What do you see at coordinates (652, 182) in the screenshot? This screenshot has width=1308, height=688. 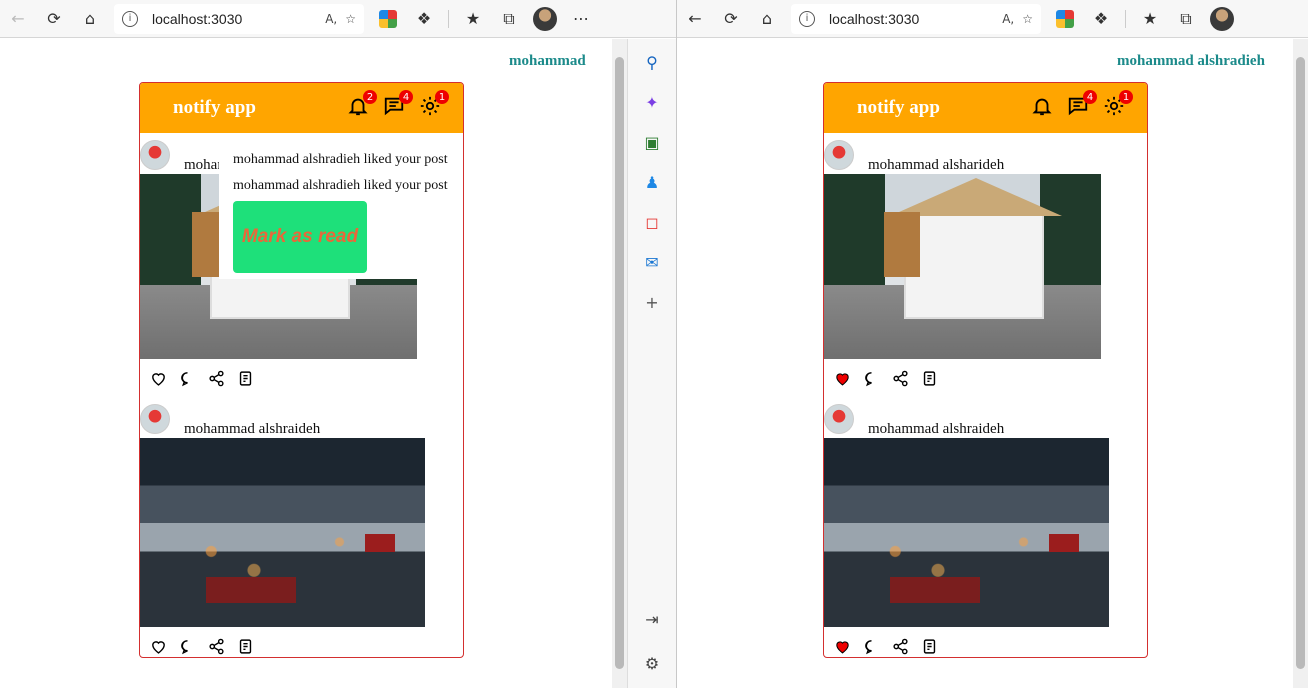 I see `games-icon: ♟` at bounding box center [652, 182].